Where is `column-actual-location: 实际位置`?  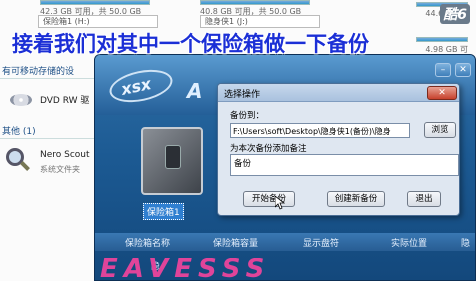 column-actual-location: 实际位置 is located at coordinates (409, 242).